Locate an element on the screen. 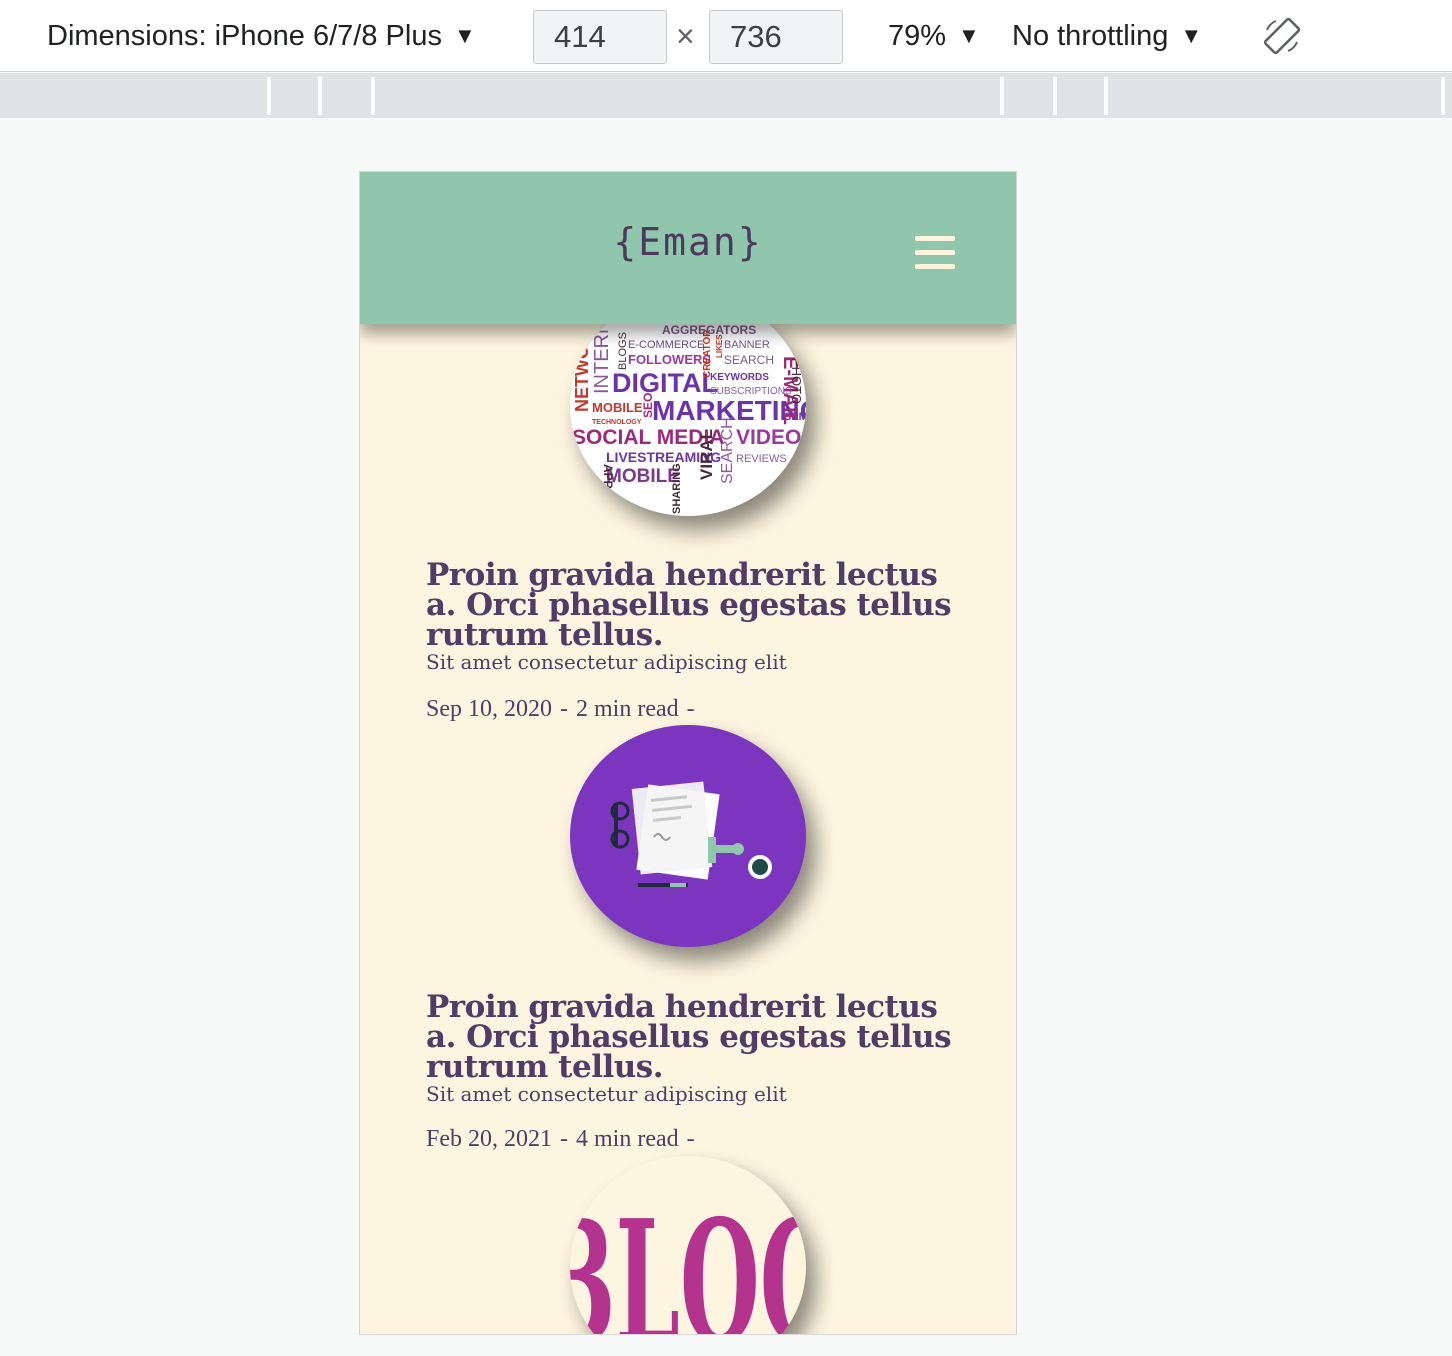 Image resolution: width=1452 pixels, height=1356 pixels. word-cloud-term: VIDEOS is located at coordinates (771, 437).